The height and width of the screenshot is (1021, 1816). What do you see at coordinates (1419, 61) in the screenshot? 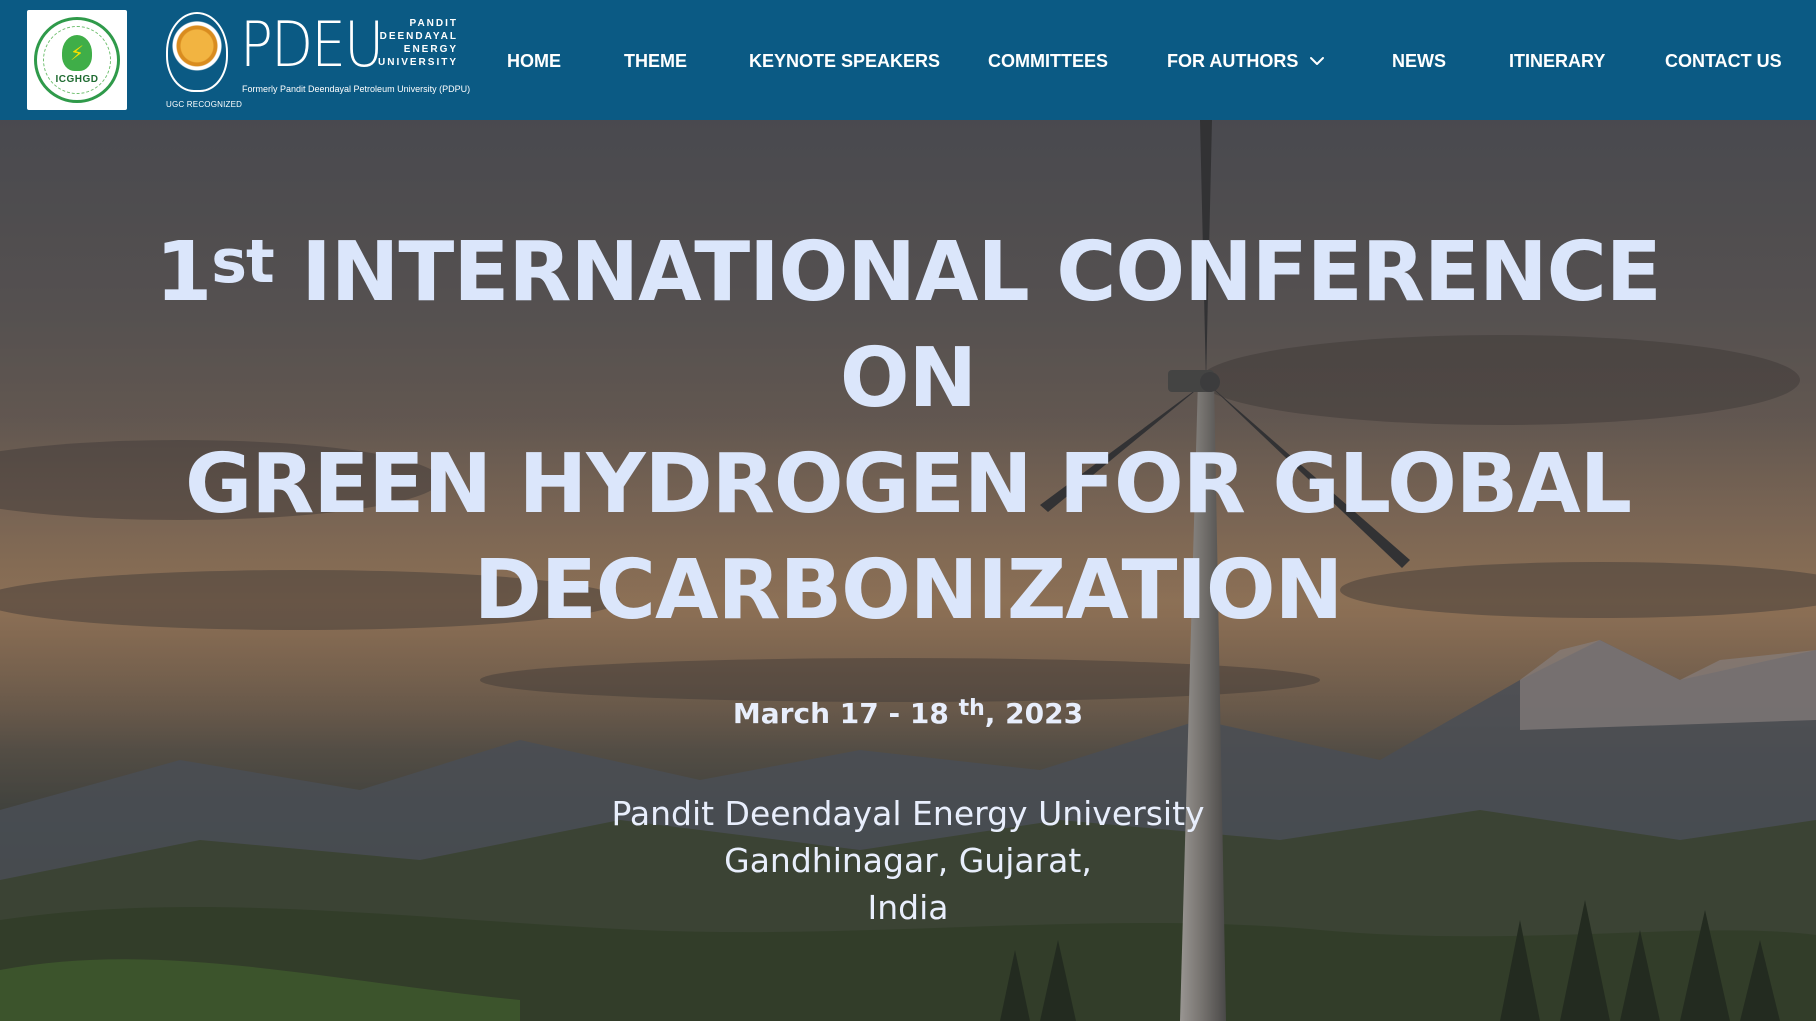
I see `nav-news: NEWS` at bounding box center [1419, 61].